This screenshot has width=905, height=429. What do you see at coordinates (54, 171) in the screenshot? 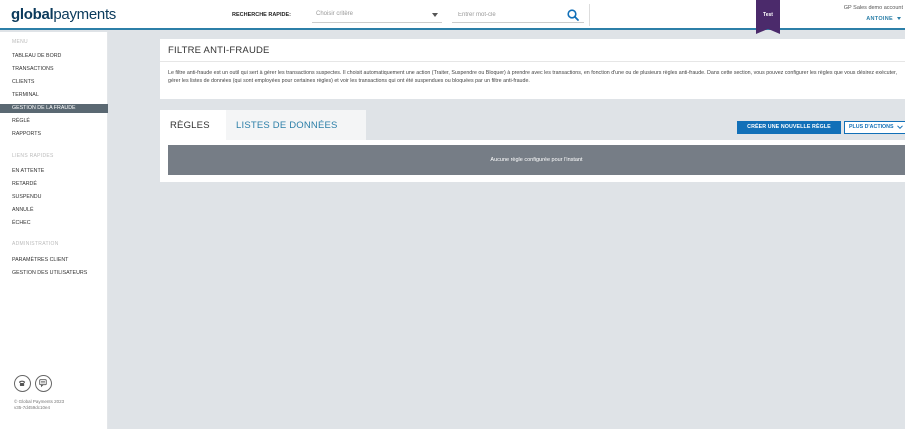
I see `sidebar-item-pending: EN ATTENTE` at bounding box center [54, 171].